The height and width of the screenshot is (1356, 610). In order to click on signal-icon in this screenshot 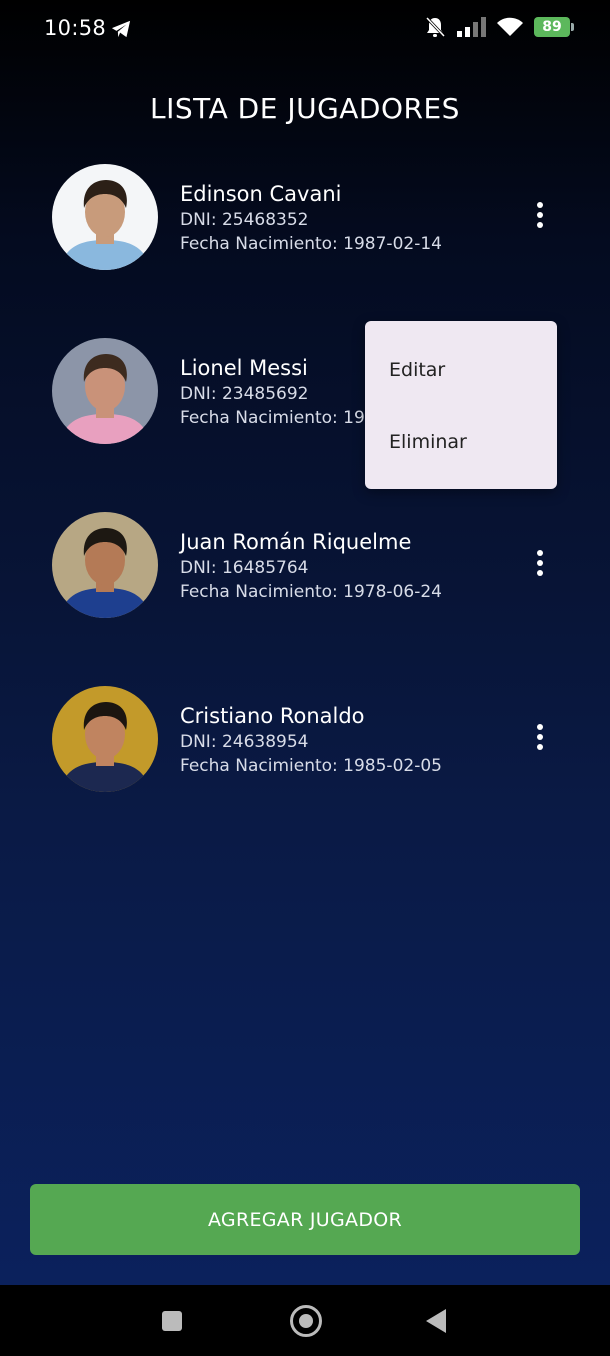, I will do `click(471, 27)`.